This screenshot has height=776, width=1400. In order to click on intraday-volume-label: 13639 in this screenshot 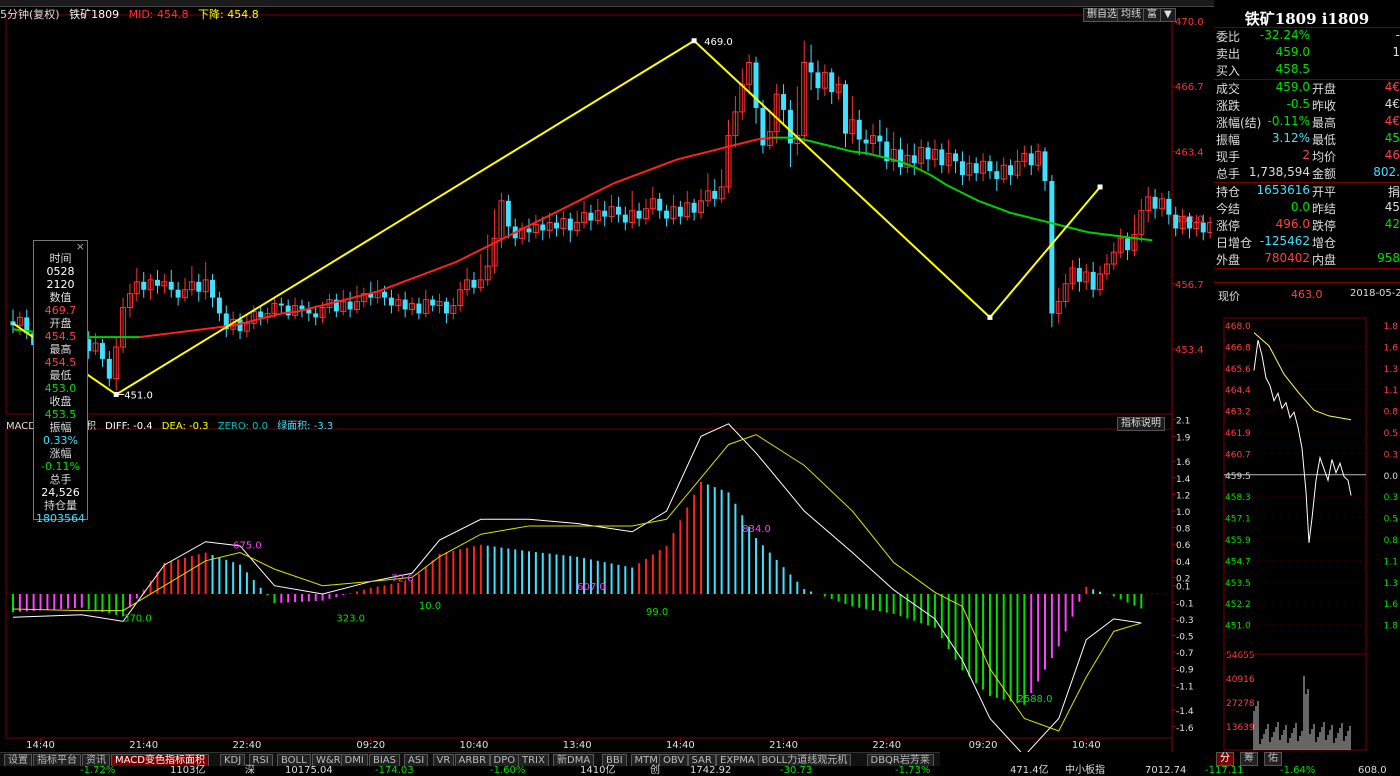, I will do `click(1240, 728)`.